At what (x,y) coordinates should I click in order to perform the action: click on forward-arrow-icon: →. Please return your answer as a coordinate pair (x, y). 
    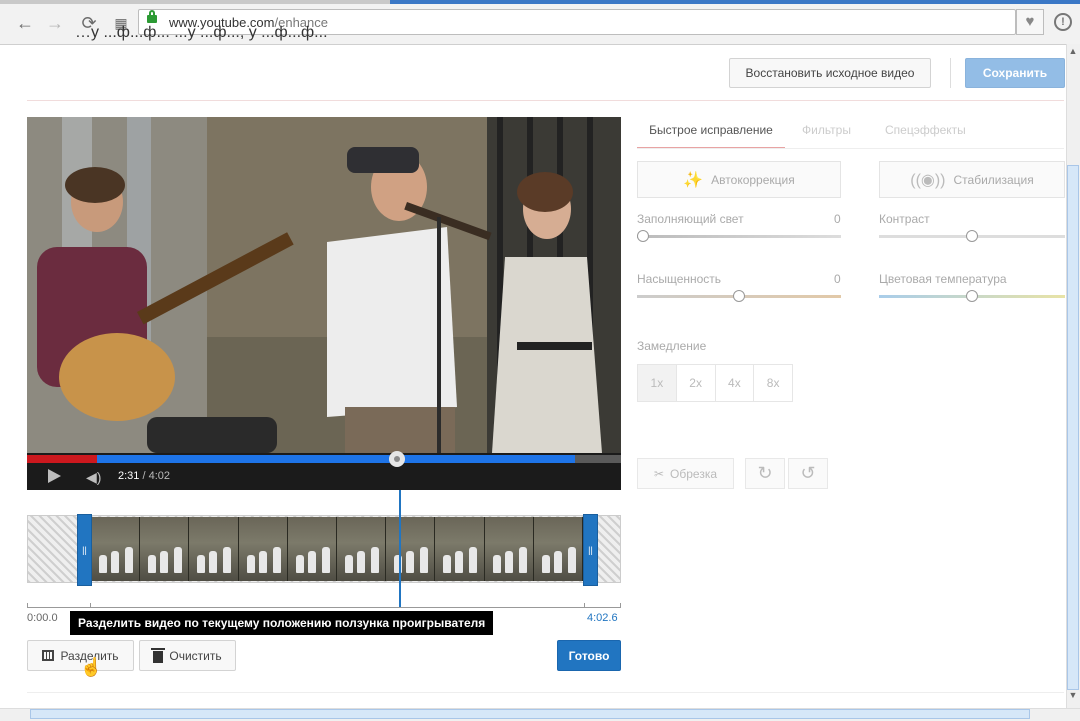
    Looking at the image, I should click on (55, 23).